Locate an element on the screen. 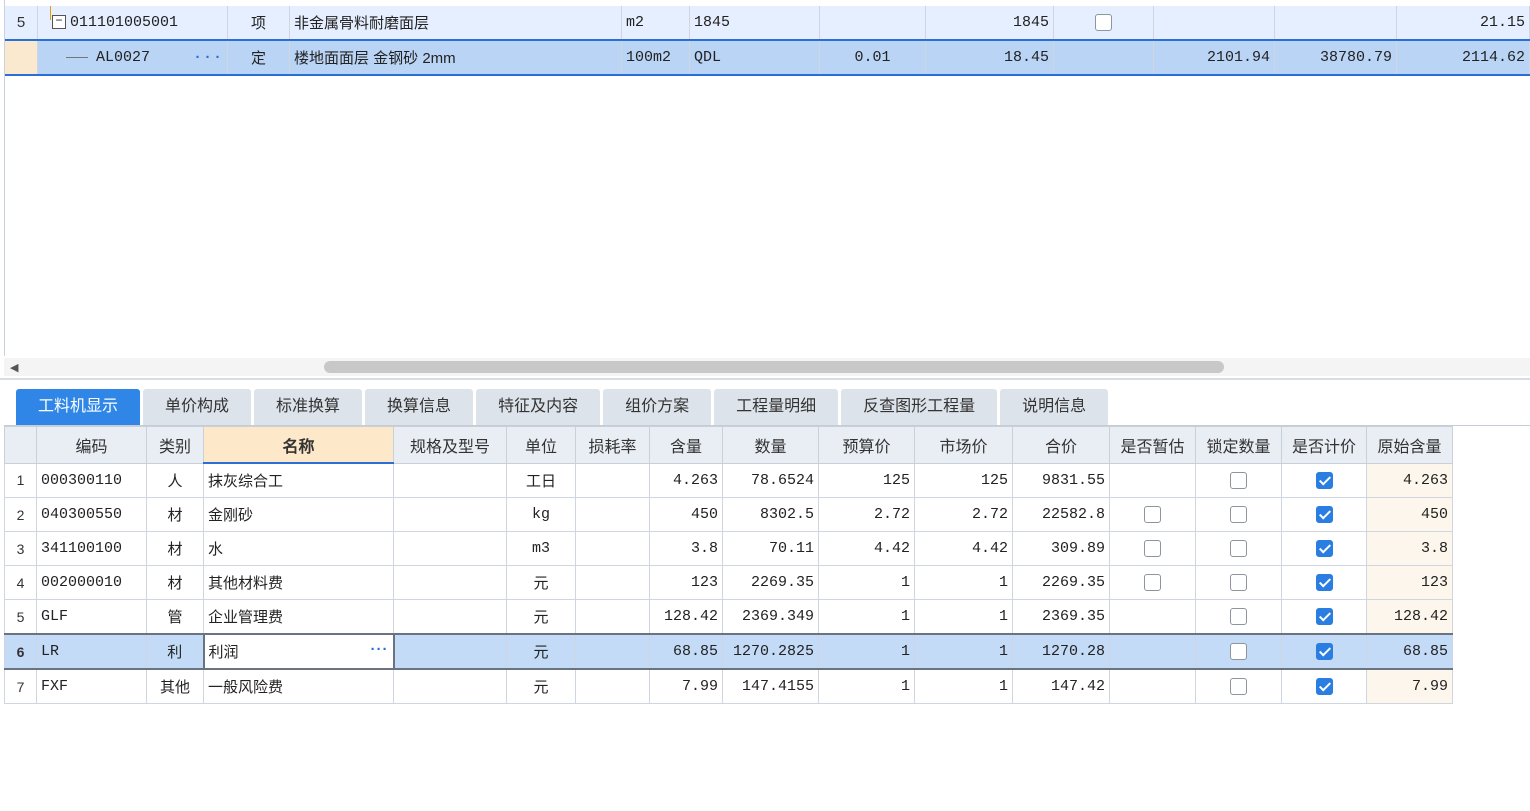 Image resolution: width=1530 pixels, height=811 pixels. code-cell: 000300110 is located at coordinates (91, 480).